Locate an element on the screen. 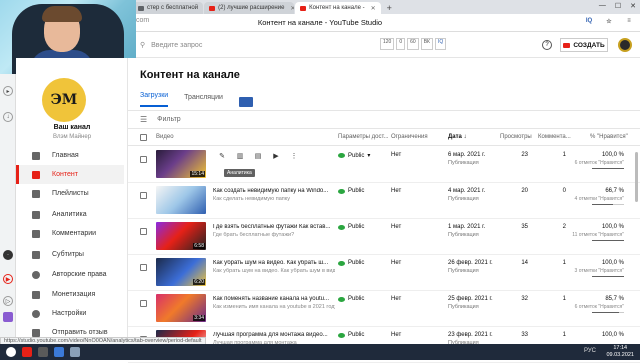 The image size is (640, 363). create-button: СОЗДАТЬ is located at coordinates (584, 45).